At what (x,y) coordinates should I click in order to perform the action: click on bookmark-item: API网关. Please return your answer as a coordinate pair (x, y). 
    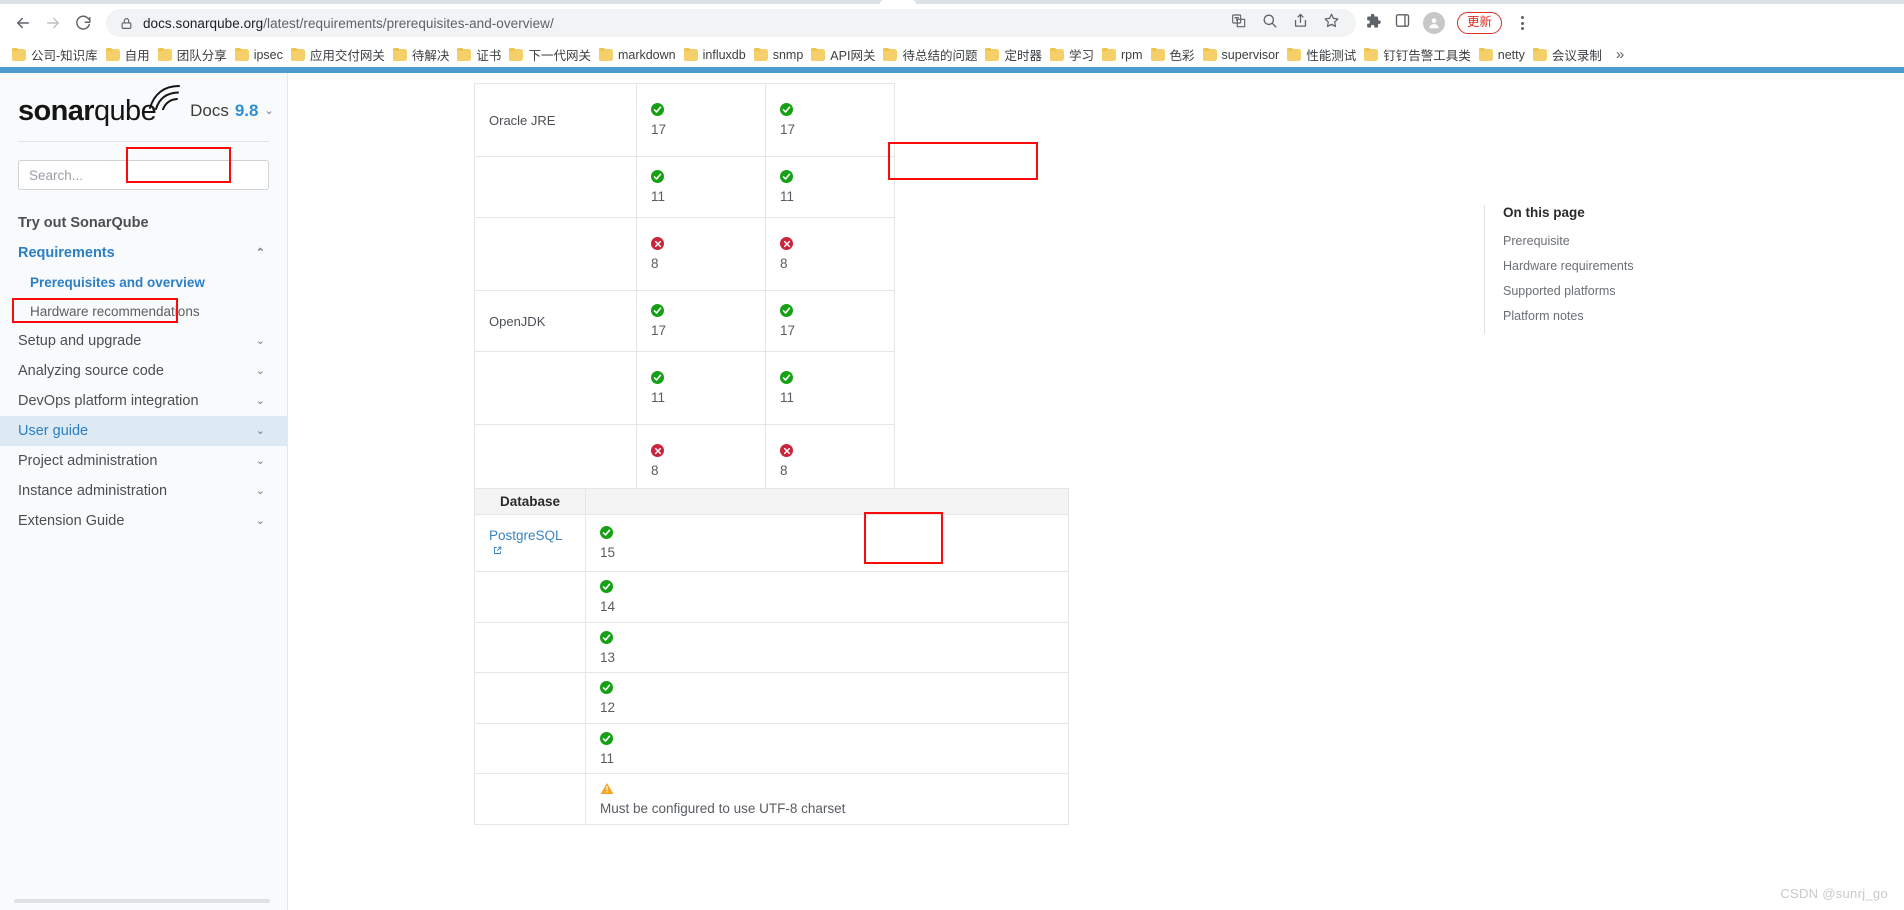
    Looking at the image, I should click on (845, 54).